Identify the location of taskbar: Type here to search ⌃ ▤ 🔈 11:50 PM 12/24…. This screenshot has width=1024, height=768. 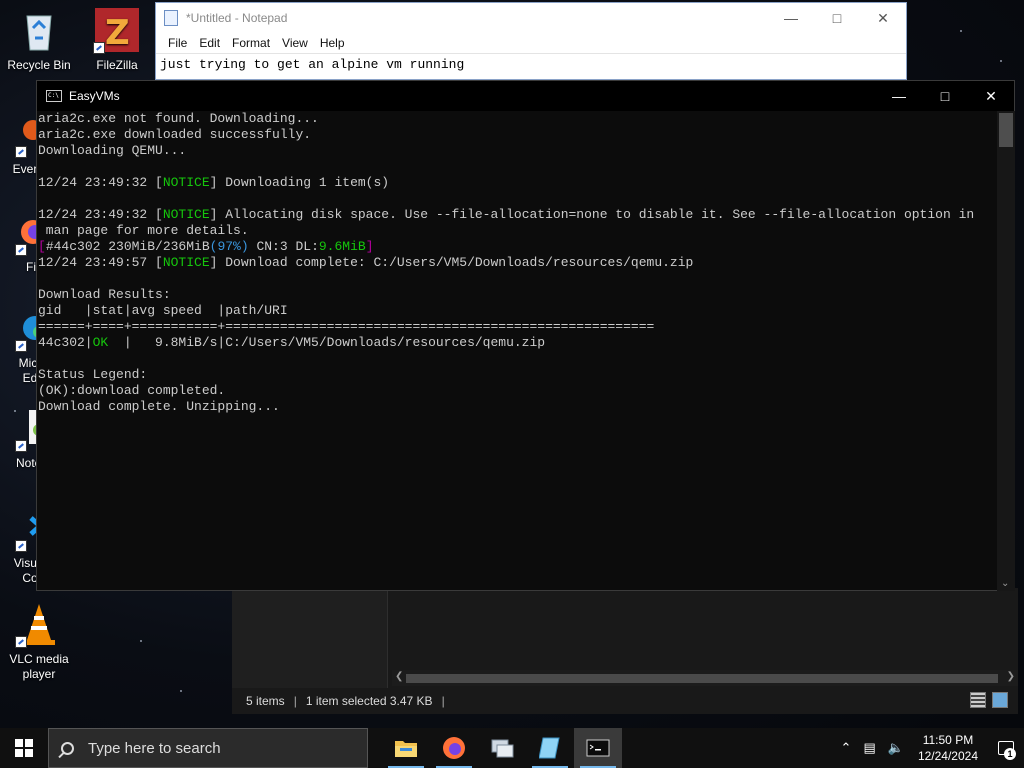
(512, 748).